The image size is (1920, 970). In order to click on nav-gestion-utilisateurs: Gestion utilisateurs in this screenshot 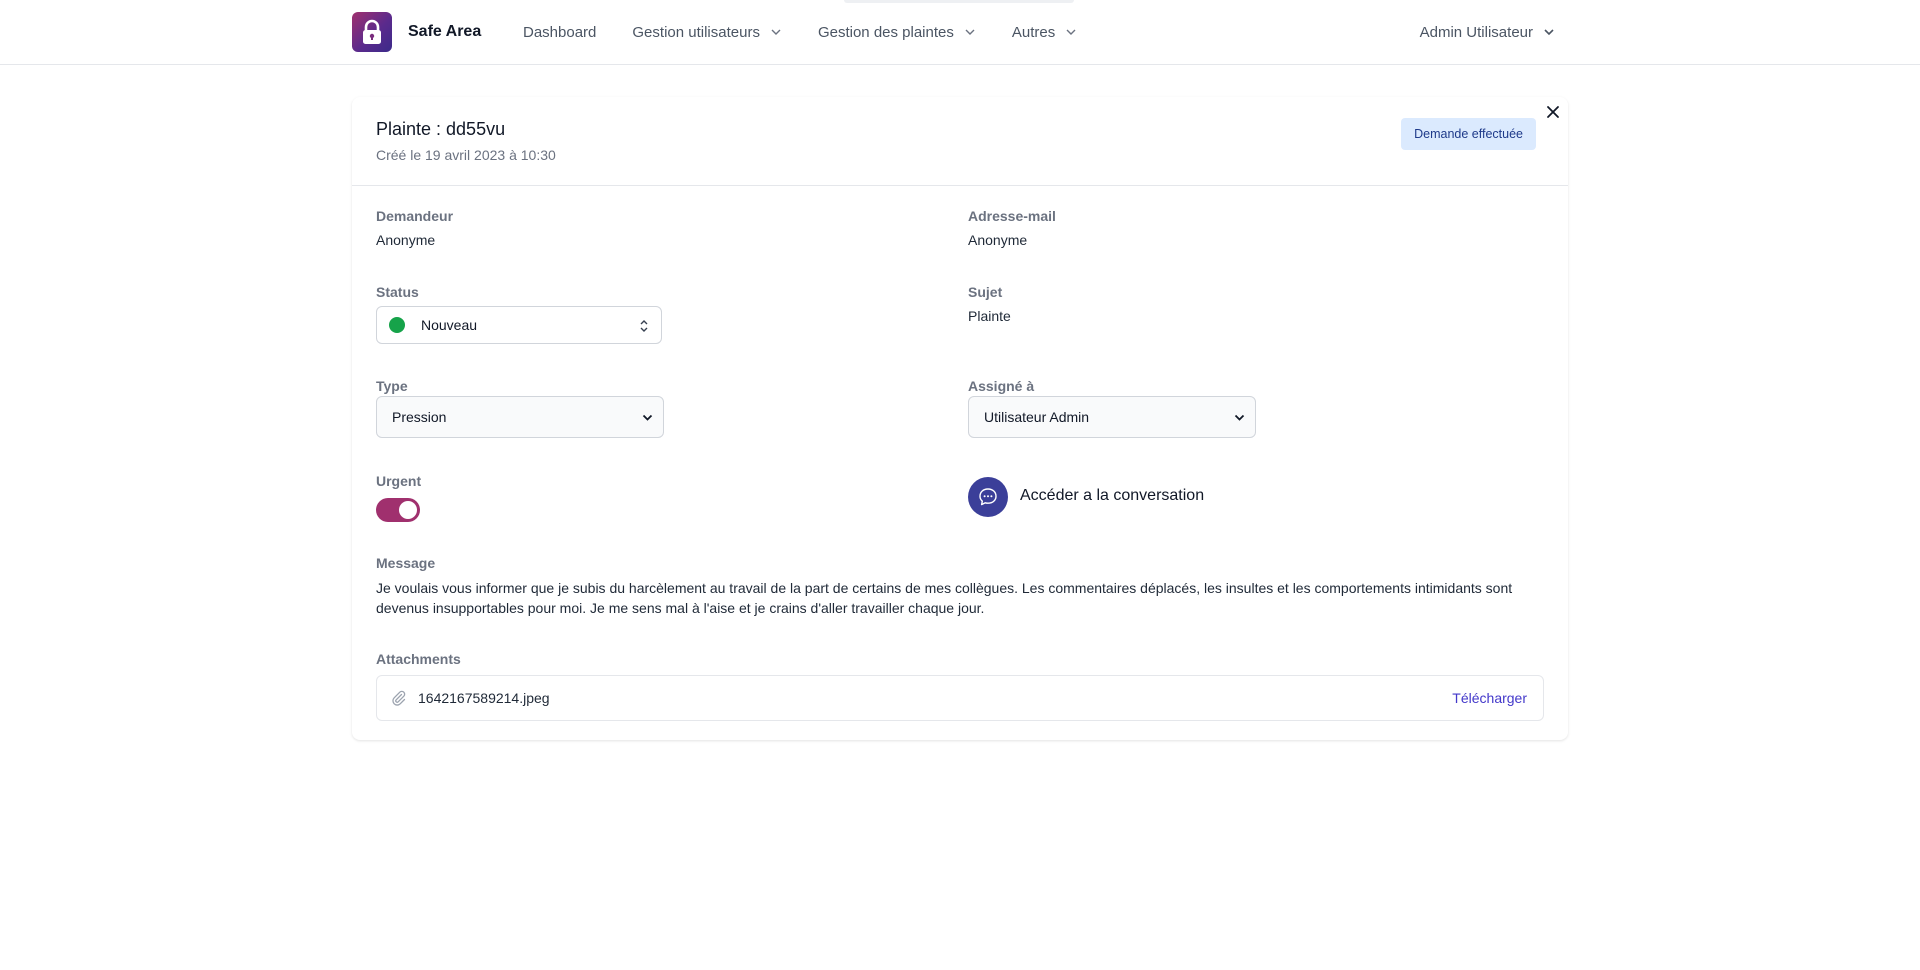, I will do `click(707, 32)`.